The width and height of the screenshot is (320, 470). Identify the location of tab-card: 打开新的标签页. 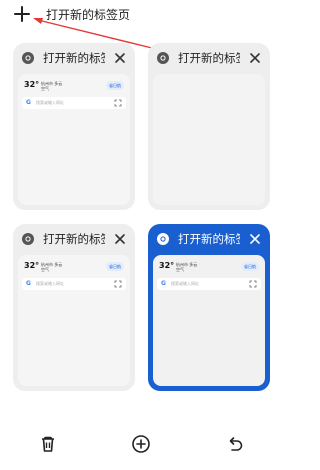
(209, 126).